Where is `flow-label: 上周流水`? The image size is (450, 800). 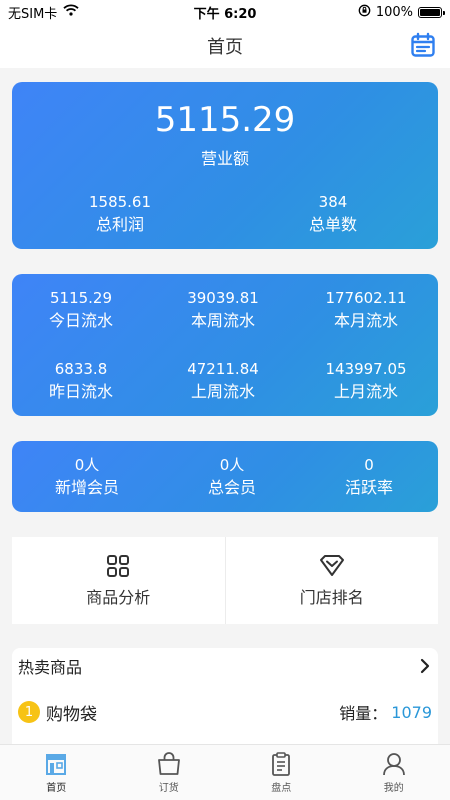 flow-label: 上周流水 is located at coordinates (222, 391).